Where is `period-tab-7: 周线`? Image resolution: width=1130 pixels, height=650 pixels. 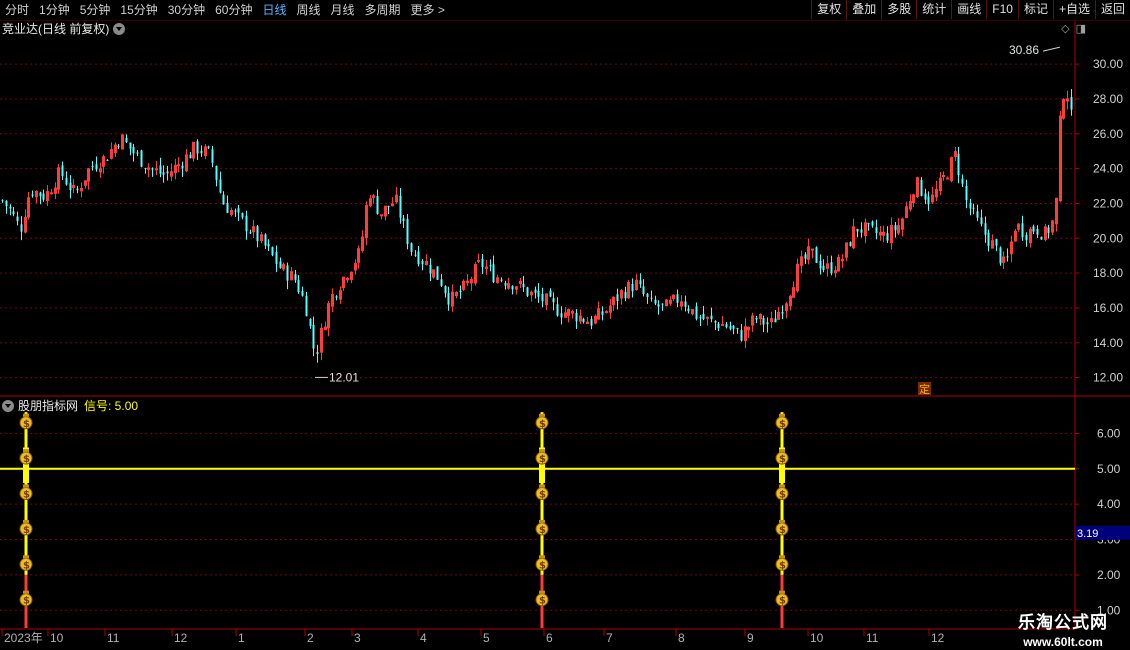
period-tab-7: 周线 is located at coordinates (308, 10).